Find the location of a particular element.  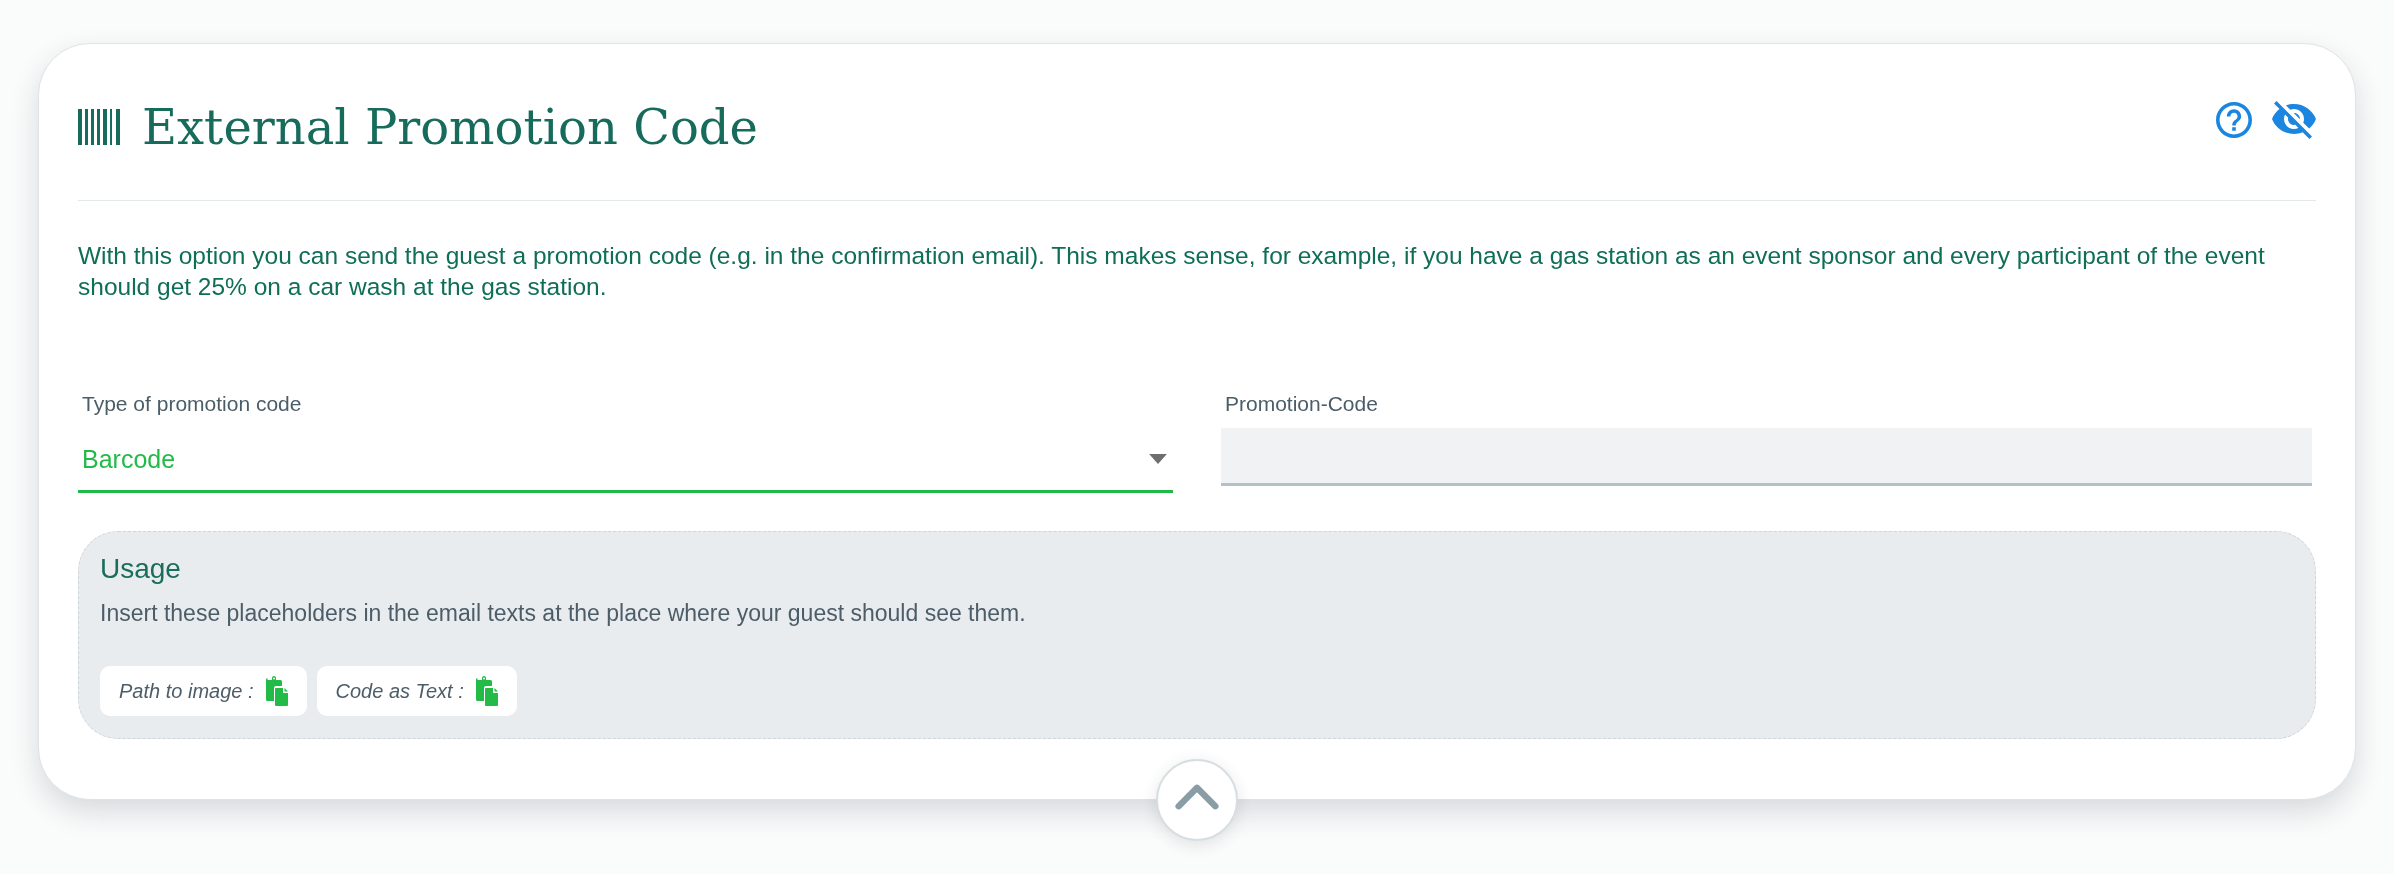

eye-slash-icon is located at coordinates (2294, 120).